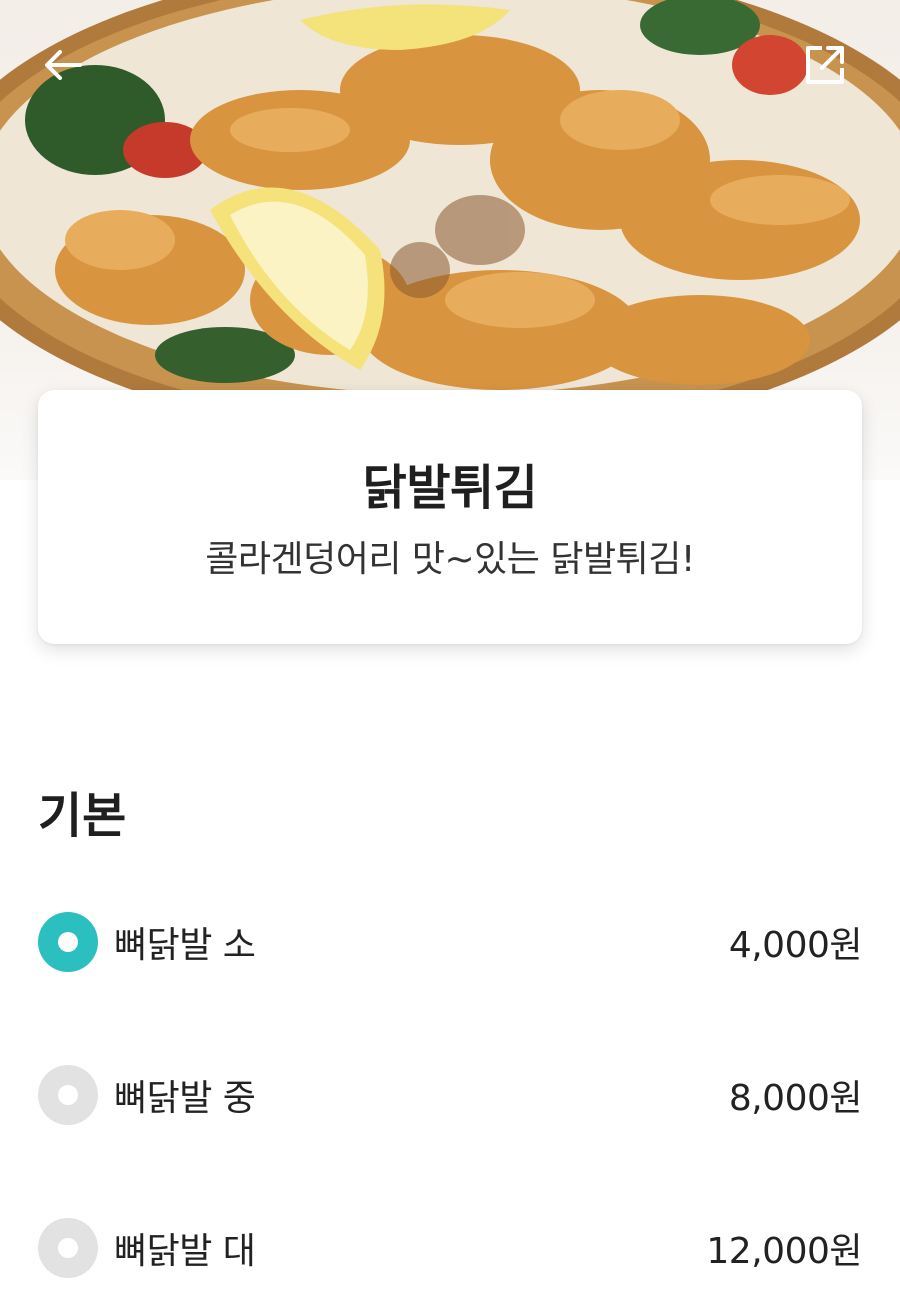 Image resolution: width=900 pixels, height=1301 pixels. I want to click on arrow-left-icon, so click(63, 65).